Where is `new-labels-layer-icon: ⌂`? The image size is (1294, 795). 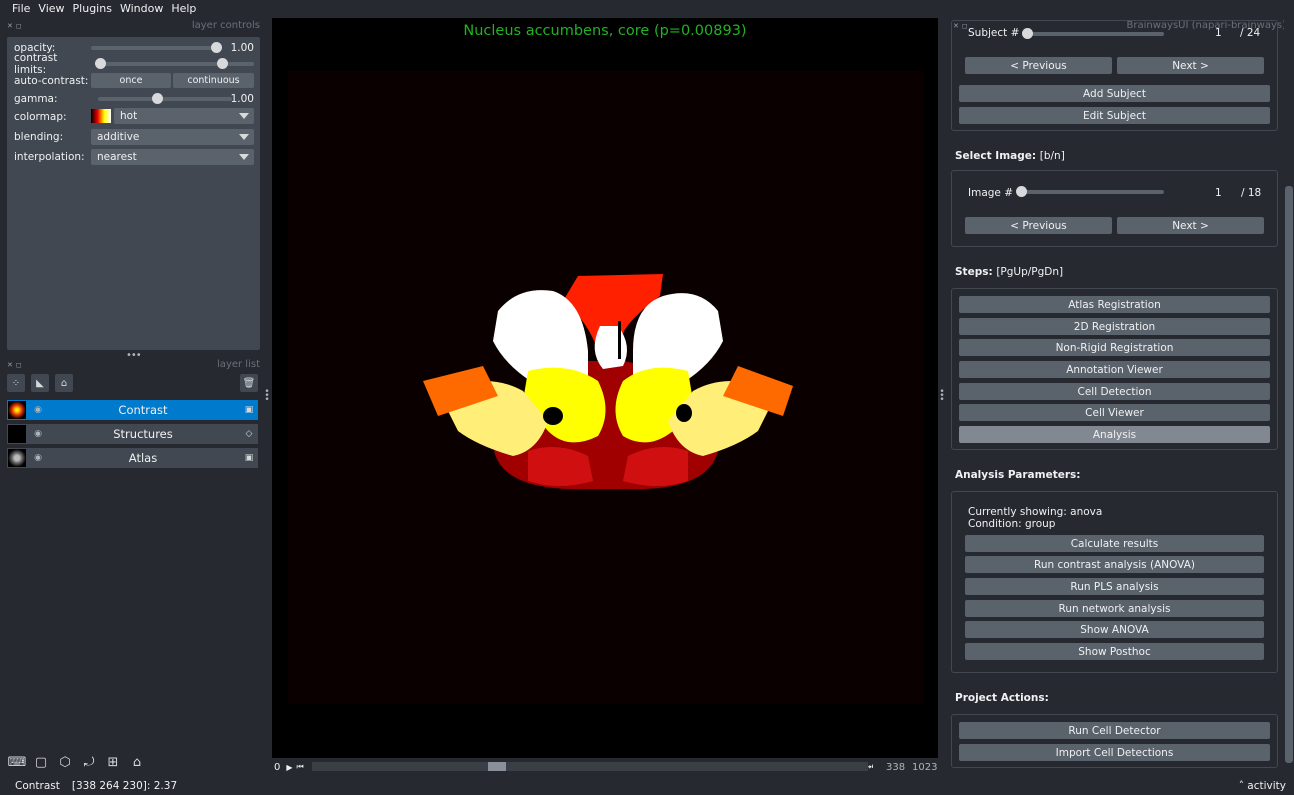 new-labels-layer-icon: ⌂ is located at coordinates (64, 383).